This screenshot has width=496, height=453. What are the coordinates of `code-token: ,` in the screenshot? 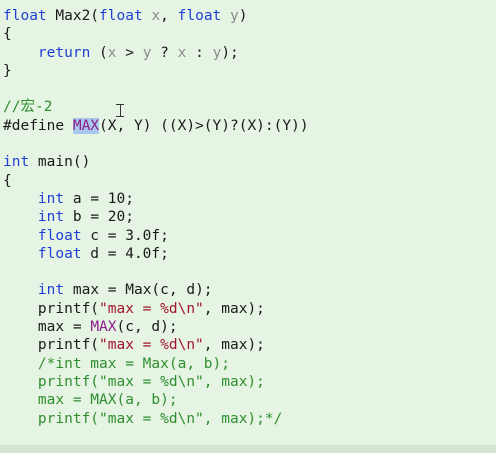 It's located at (169, 16).